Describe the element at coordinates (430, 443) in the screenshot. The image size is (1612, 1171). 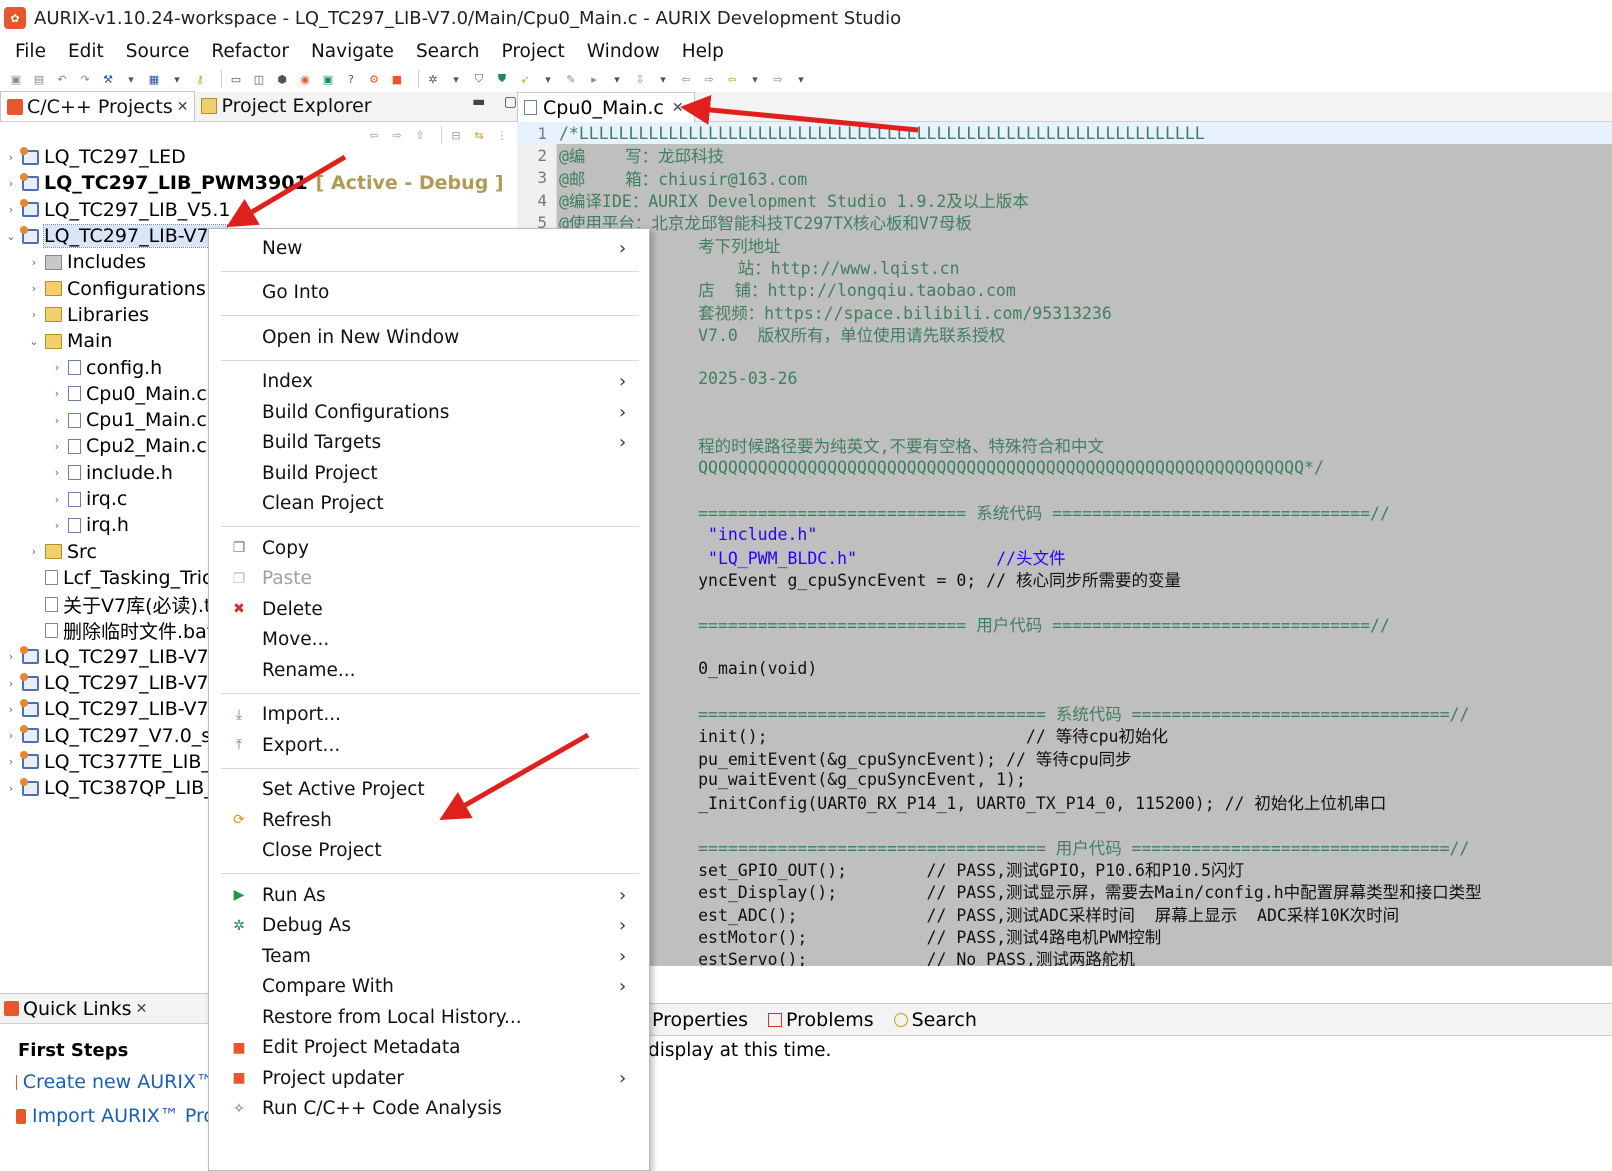
I see `menu-item-build-targets: Build Targets ›` at that location.